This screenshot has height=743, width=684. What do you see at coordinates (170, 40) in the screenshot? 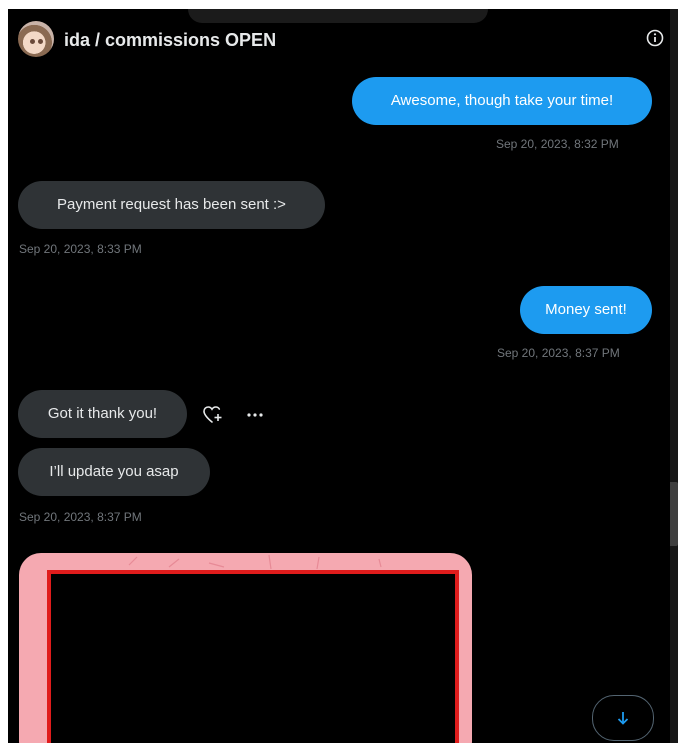
I see `conversation-title: ida / commissions OPEN` at bounding box center [170, 40].